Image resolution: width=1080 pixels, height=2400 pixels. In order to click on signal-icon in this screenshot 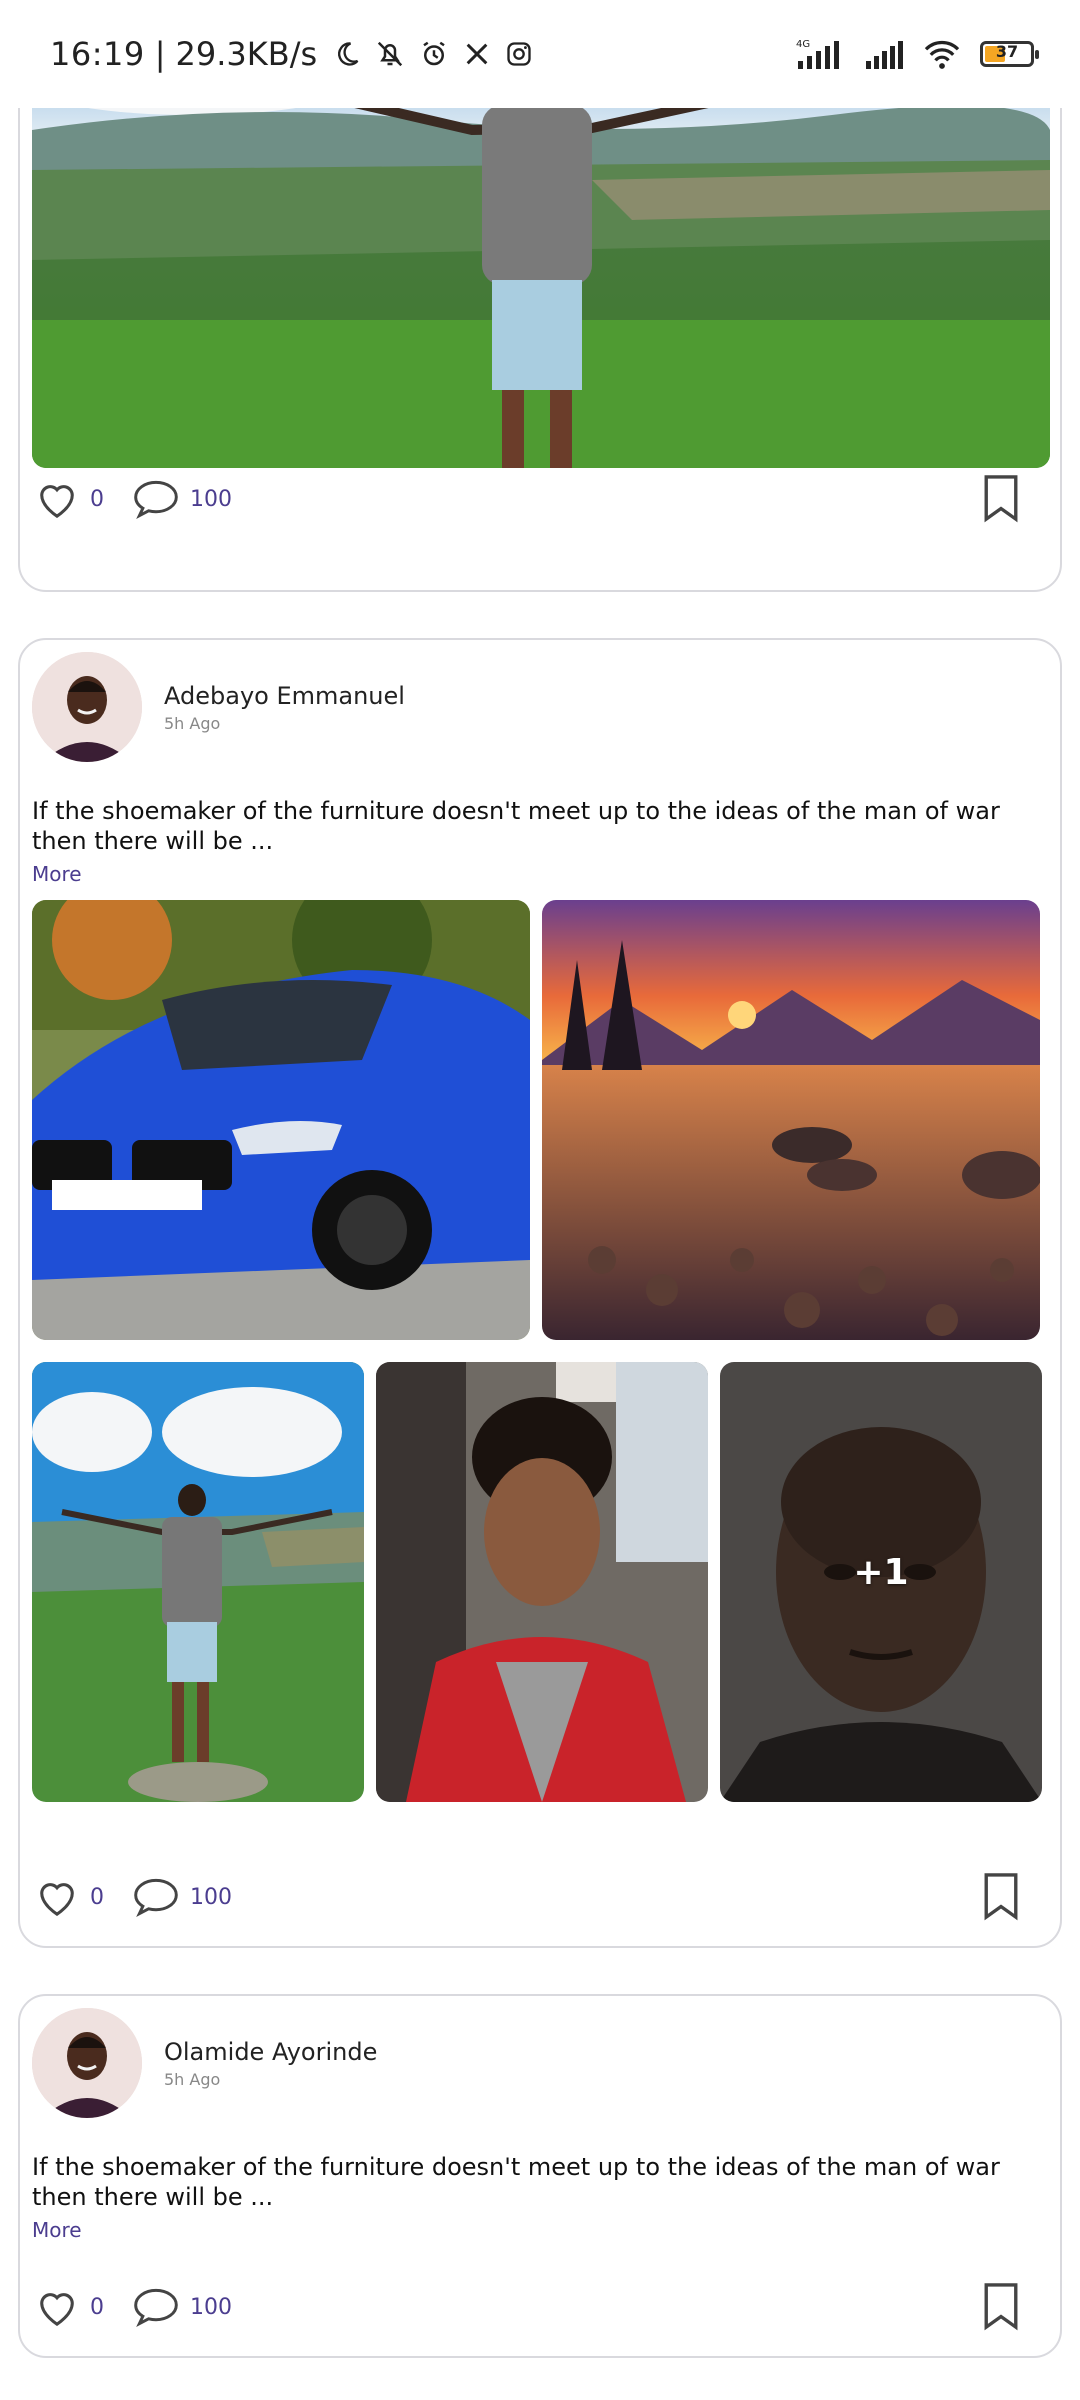, I will do `click(884, 55)`.